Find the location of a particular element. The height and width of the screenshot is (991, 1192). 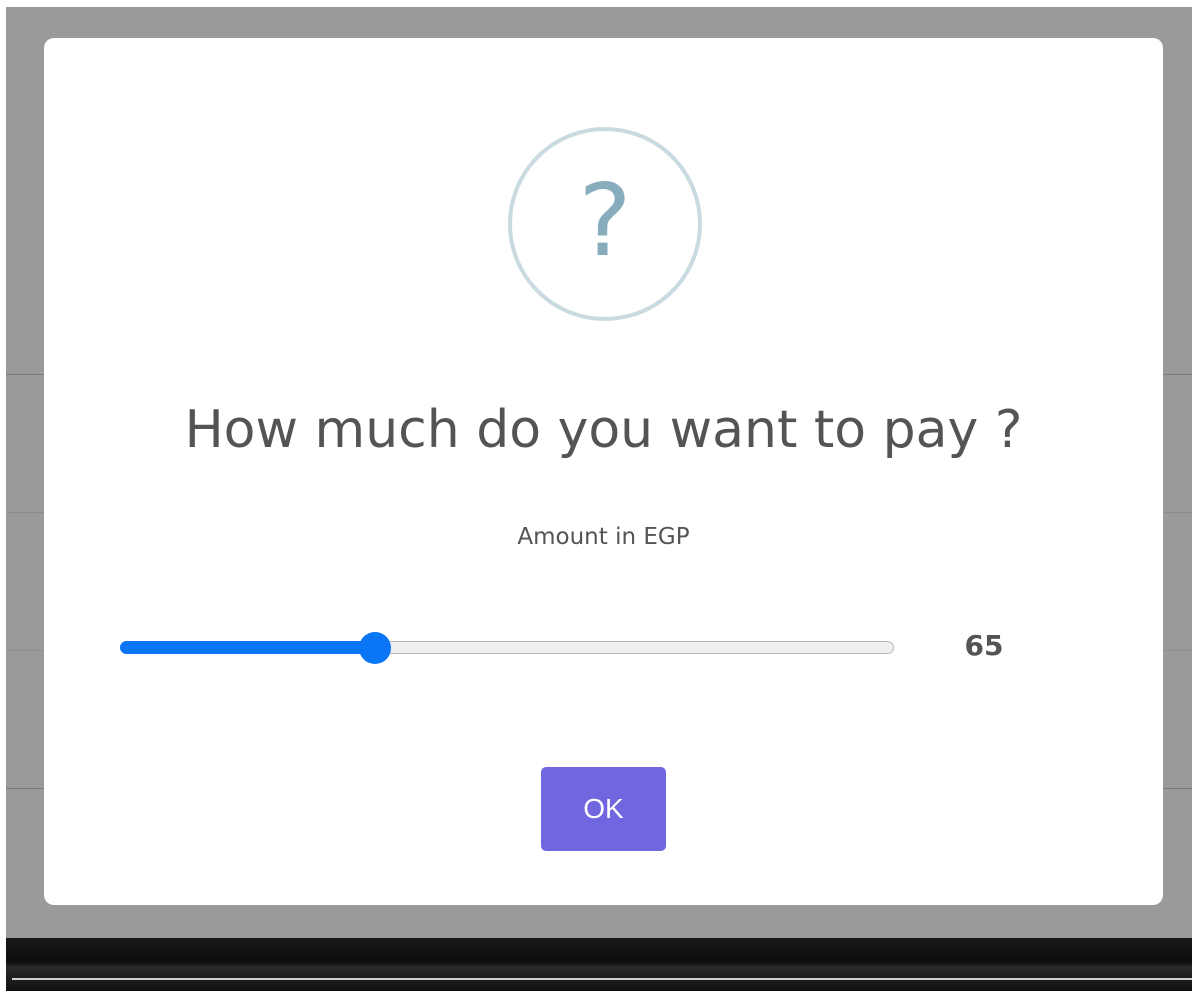

dialog-title: How much do you want to pay ? is located at coordinates (603, 430).